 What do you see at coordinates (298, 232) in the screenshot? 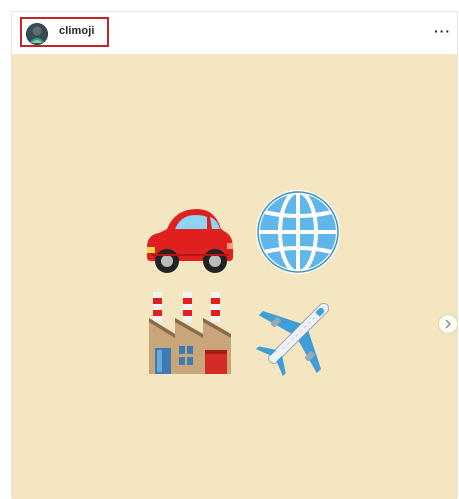
I see `globe-emoji` at bounding box center [298, 232].